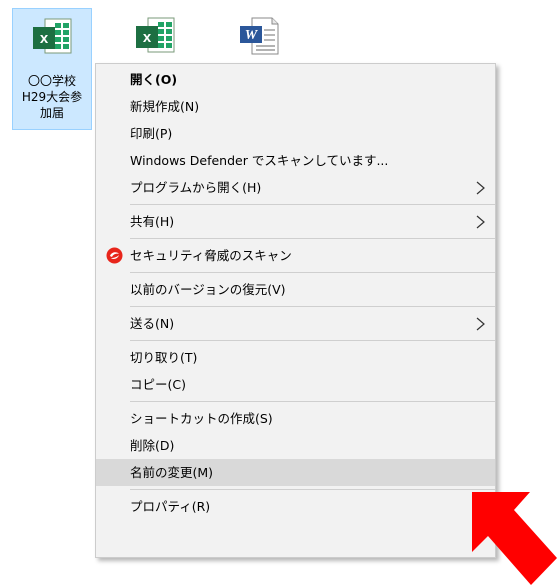  What do you see at coordinates (170, 506) in the screenshot?
I see `menu-item-label: プロパティ(R)` at bounding box center [170, 506].